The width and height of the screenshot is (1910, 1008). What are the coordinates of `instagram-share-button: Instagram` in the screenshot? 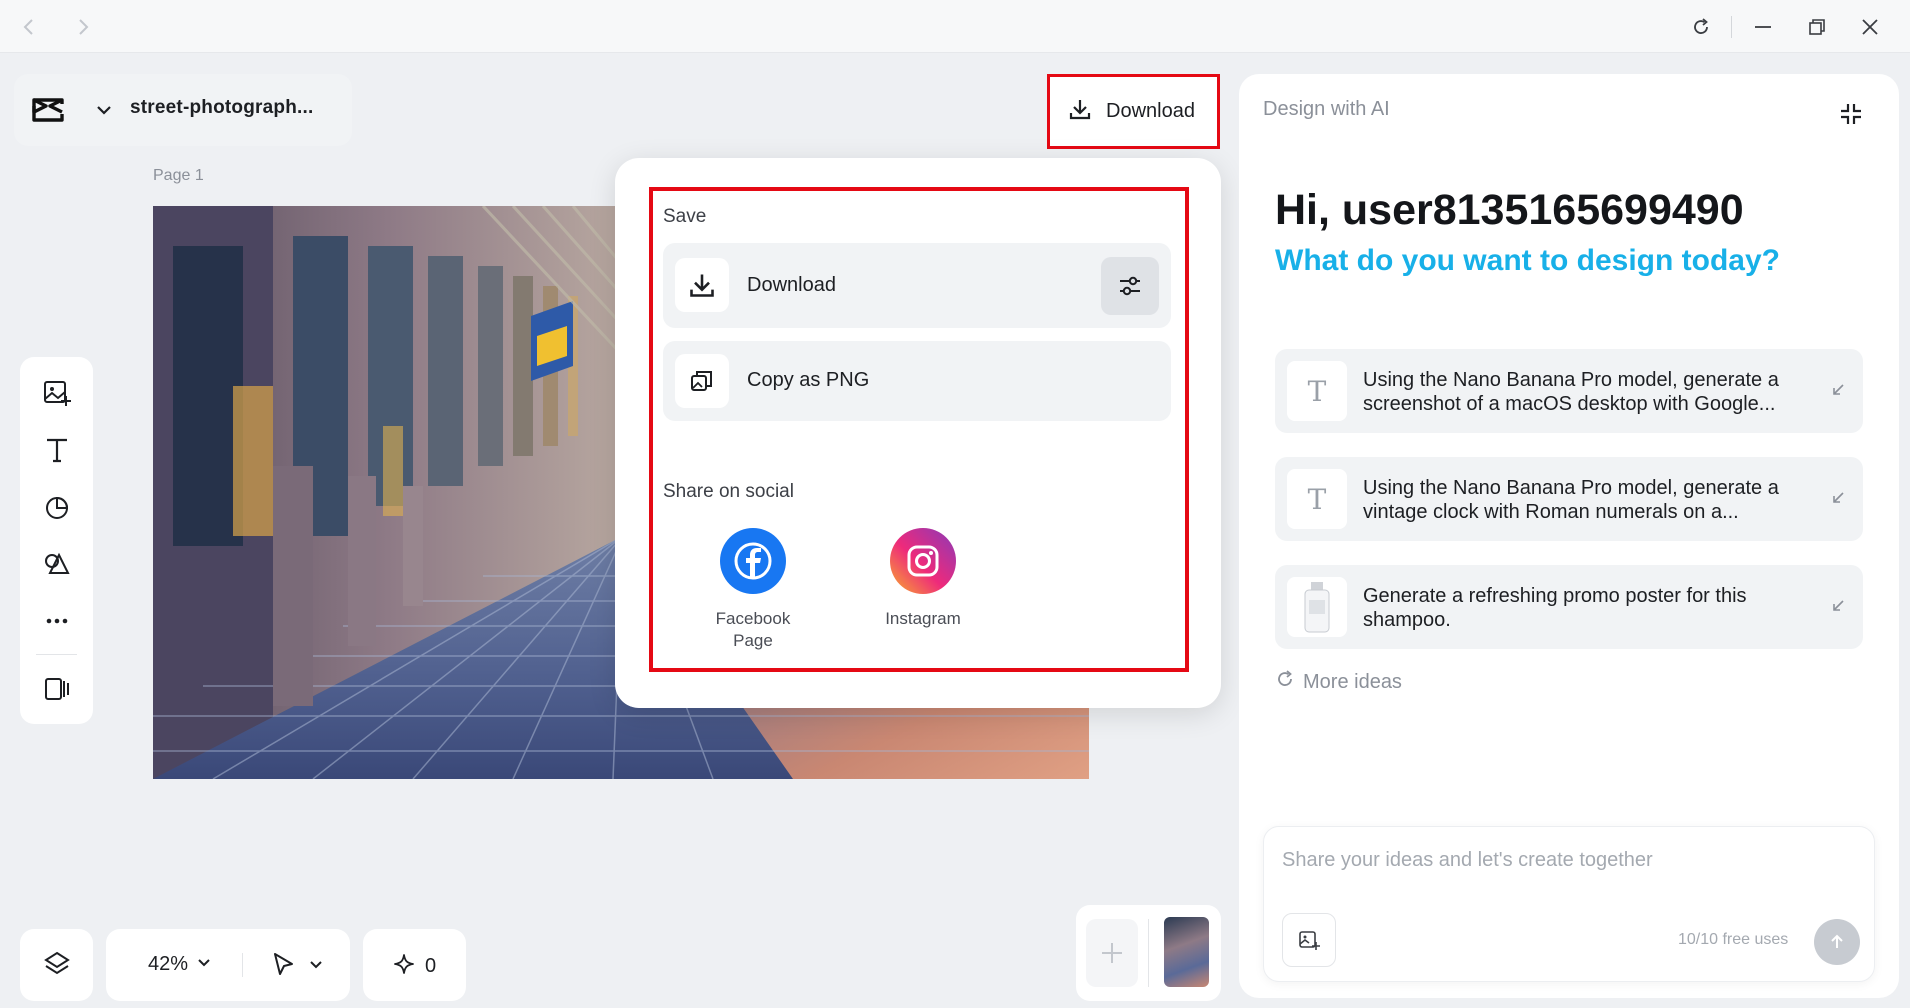 It's located at (923, 579).